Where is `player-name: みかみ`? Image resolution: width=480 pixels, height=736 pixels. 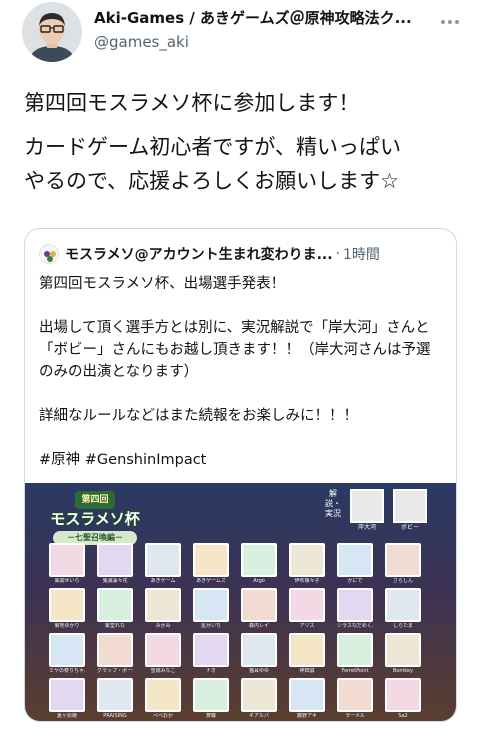
player-name: みかみ is located at coordinates (163, 626).